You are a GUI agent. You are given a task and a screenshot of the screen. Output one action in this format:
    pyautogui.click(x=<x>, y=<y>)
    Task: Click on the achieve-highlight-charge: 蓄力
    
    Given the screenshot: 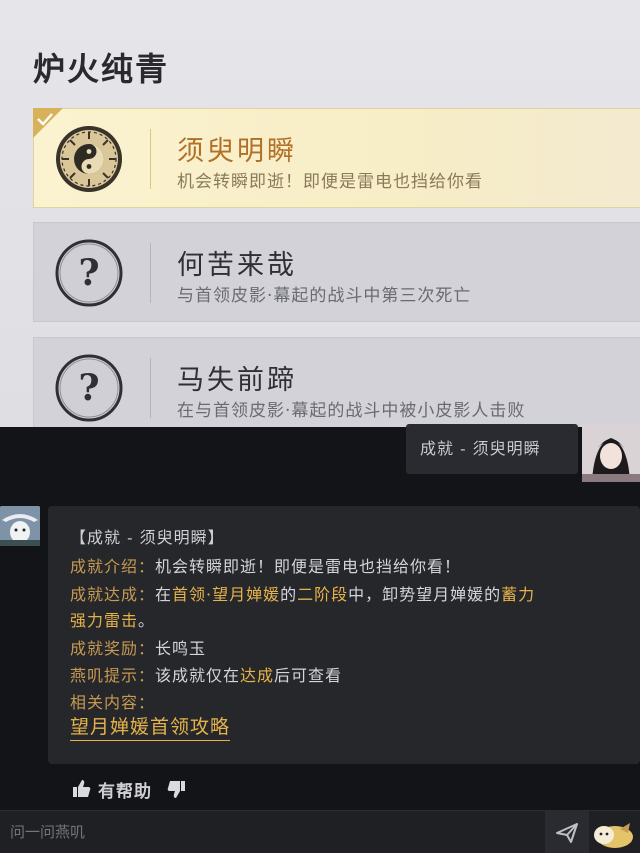 What is the action you would take?
    pyautogui.click(x=518, y=594)
    